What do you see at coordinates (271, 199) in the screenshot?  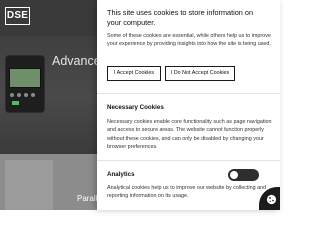 I see `cookie-icon` at bounding box center [271, 199].